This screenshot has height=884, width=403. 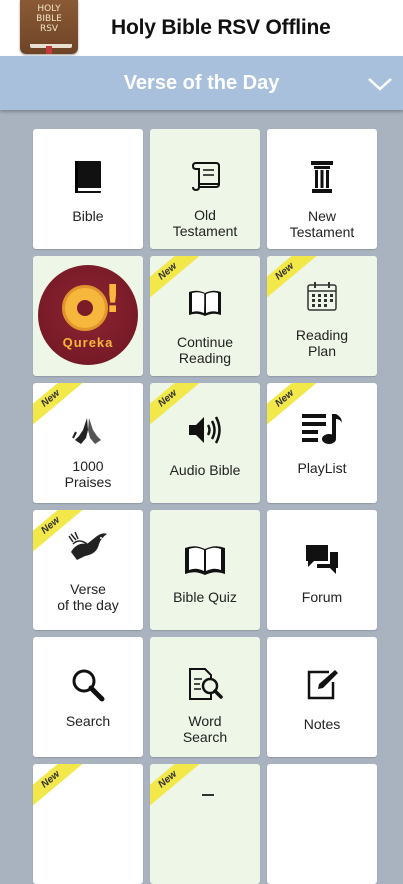 What do you see at coordinates (88, 342) in the screenshot?
I see `qureka-brand-text: Qureka` at bounding box center [88, 342].